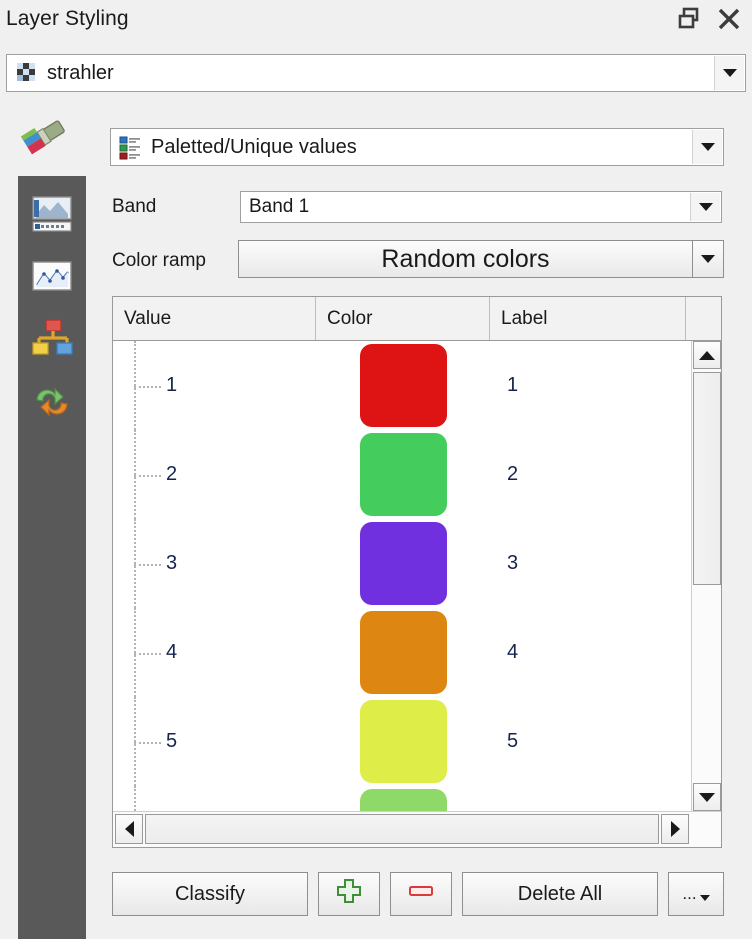 Image resolution: width=752 pixels, height=939 pixels. I want to click on cell-value: 1, so click(214, 385).